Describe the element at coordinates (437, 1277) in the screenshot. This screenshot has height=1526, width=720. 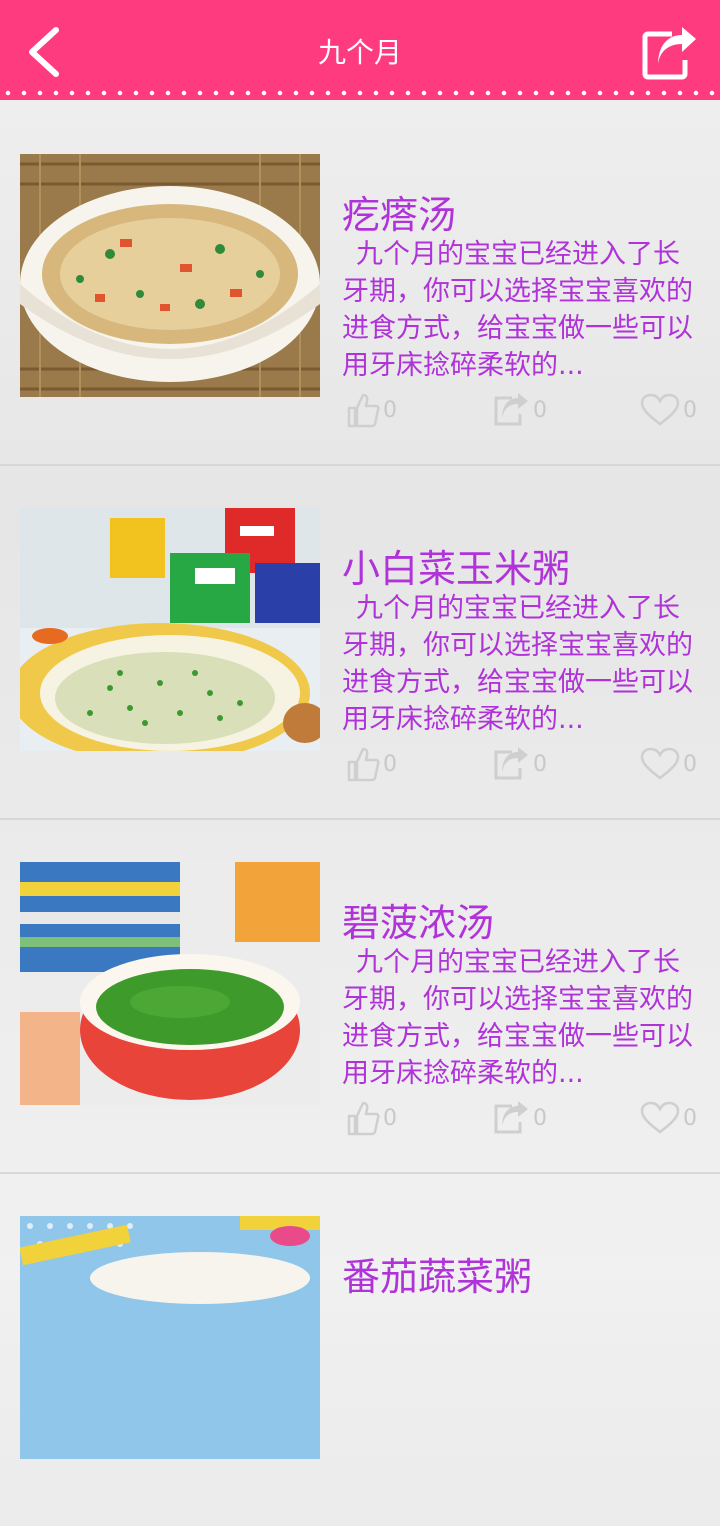
I see `recipe-title: 番茄蔬菜粥` at that location.